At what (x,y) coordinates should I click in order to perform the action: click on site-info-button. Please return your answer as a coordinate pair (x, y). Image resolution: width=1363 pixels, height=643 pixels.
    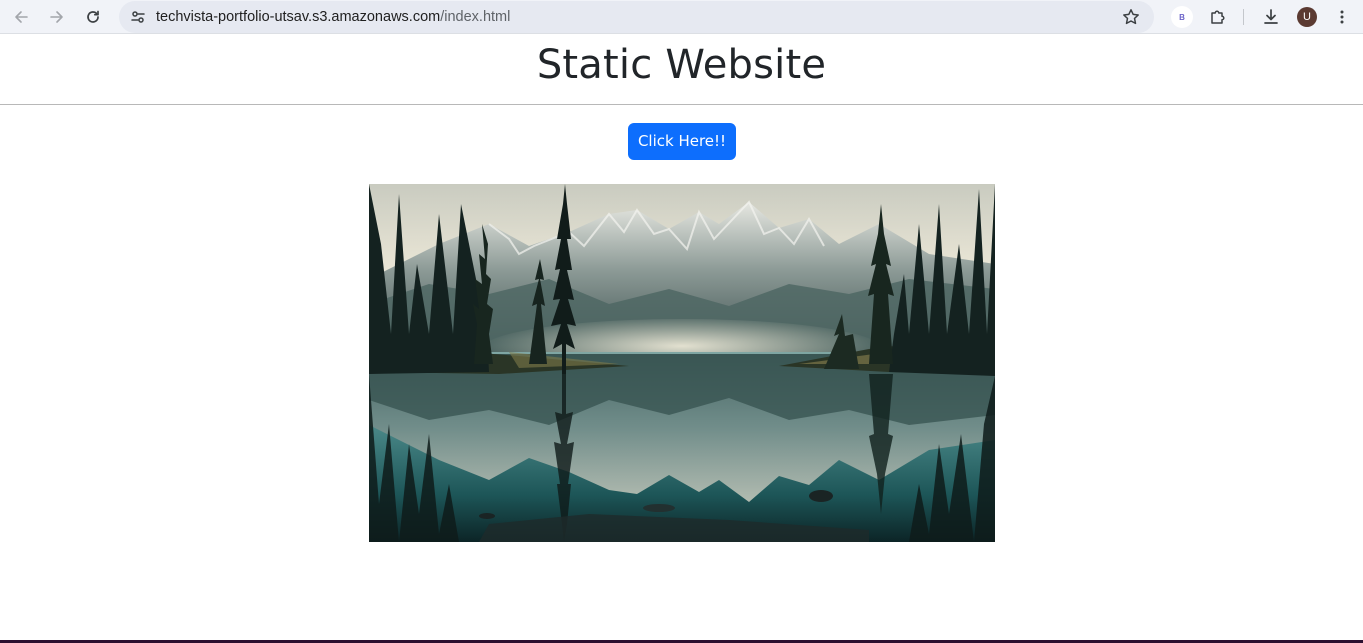
    Looking at the image, I should click on (138, 17).